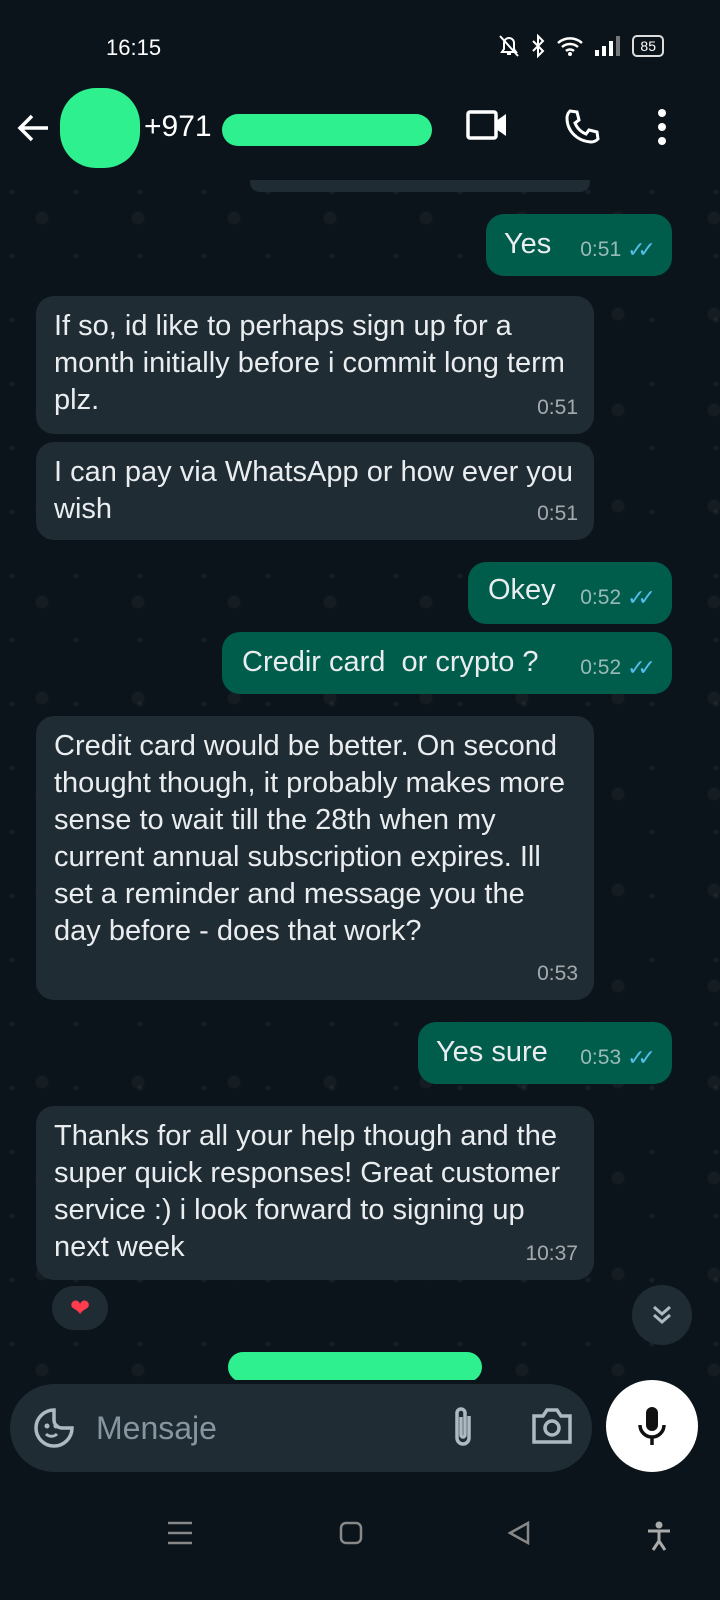  I want to click on phone-icon, so click(581, 127).